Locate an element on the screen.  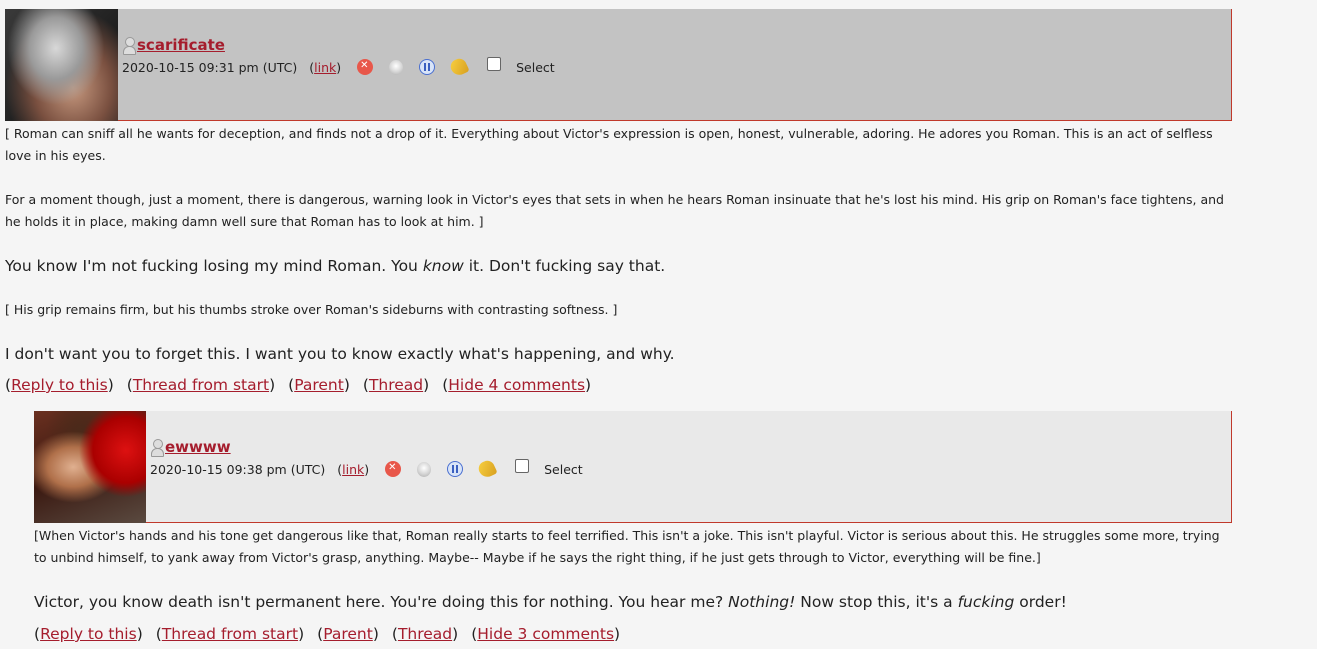
hide-comments-link: Hide 4 comments is located at coordinates (516, 385).